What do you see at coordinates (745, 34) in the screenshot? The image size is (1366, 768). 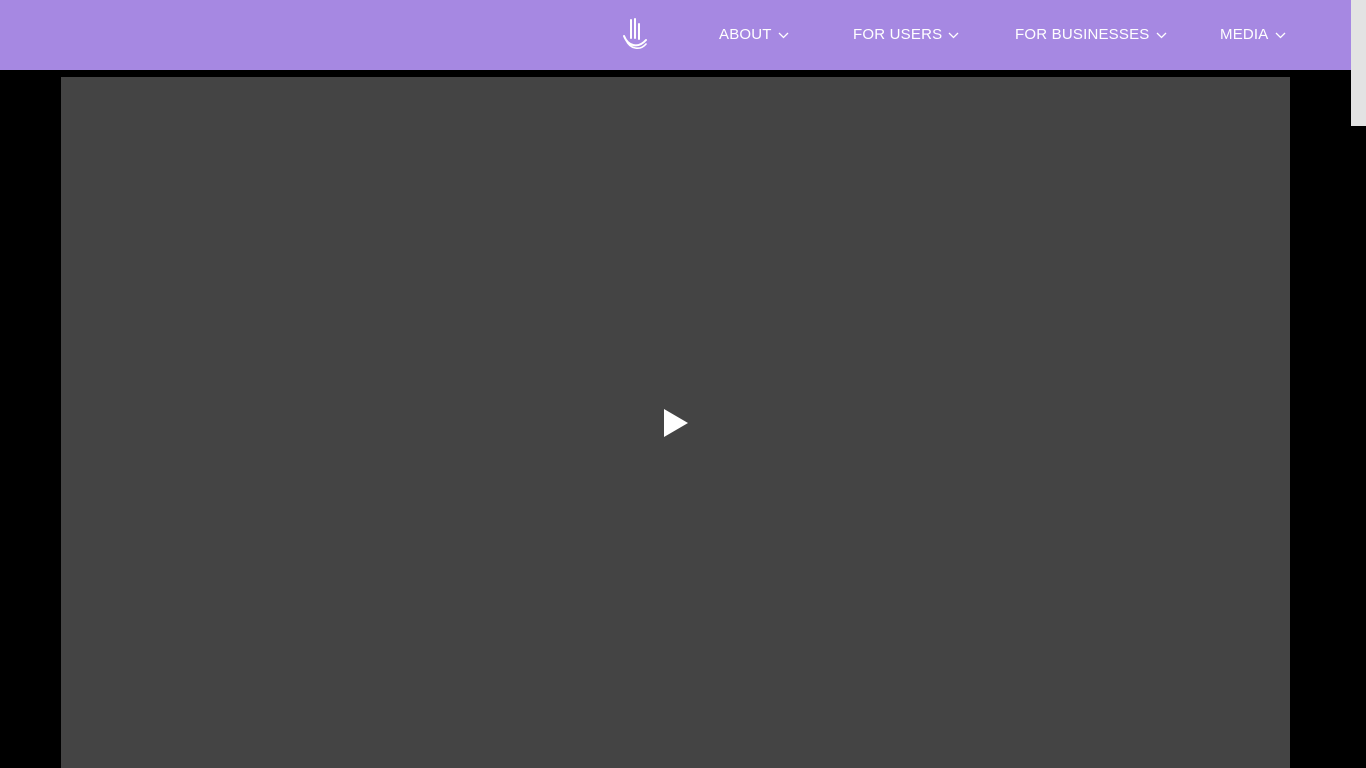 I see `nav-item-label: ABOUT` at bounding box center [745, 34].